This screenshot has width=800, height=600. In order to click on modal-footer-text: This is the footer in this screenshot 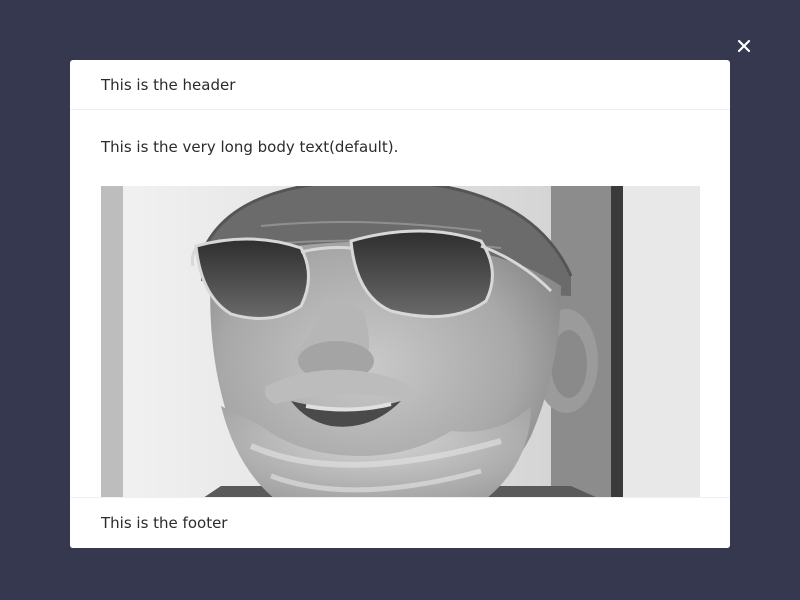, I will do `click(164, 523)`.